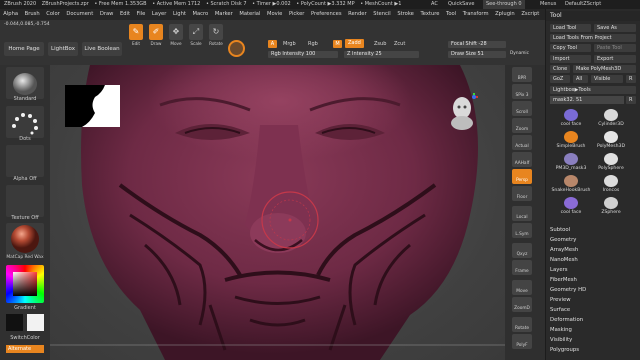  I want to click on lightbox-tools-button: Lightbox▶Tools, so click(593, 90).